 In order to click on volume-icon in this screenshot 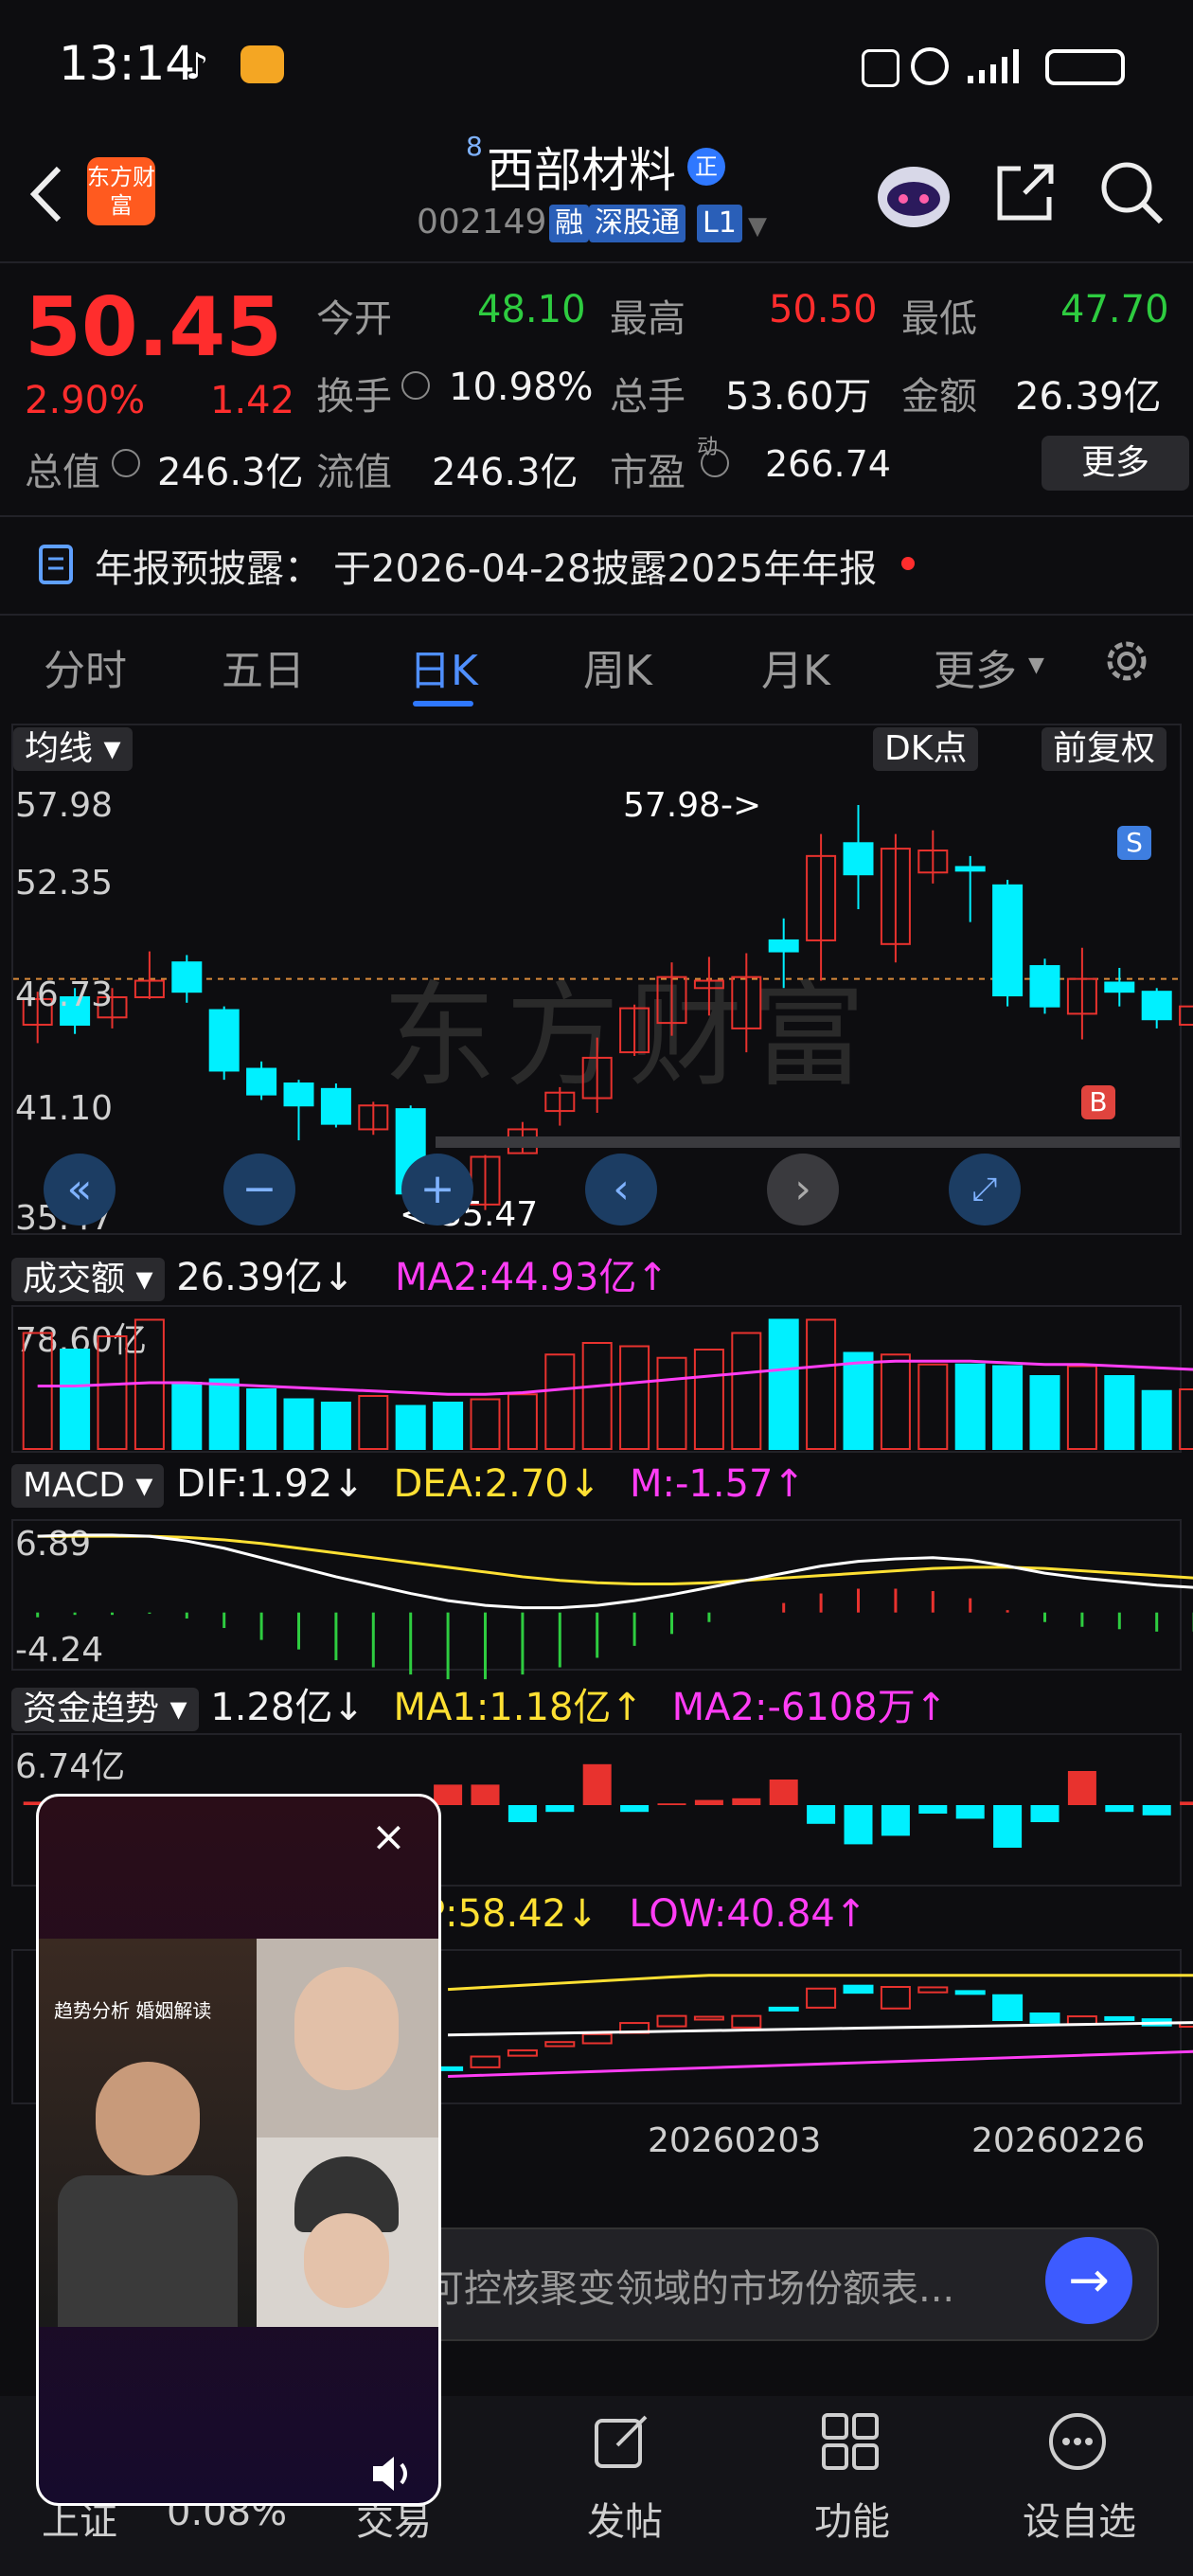, I will do `click(393, 2474)`.